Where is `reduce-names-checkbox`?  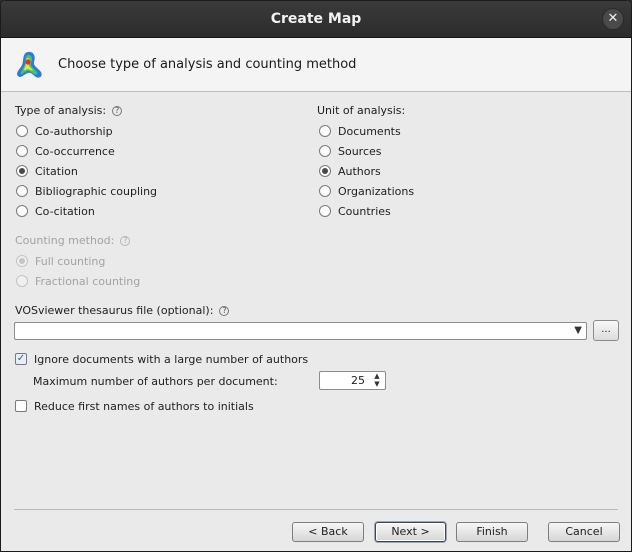 reduce-names-checkbox is located at coordinates (21, 406).